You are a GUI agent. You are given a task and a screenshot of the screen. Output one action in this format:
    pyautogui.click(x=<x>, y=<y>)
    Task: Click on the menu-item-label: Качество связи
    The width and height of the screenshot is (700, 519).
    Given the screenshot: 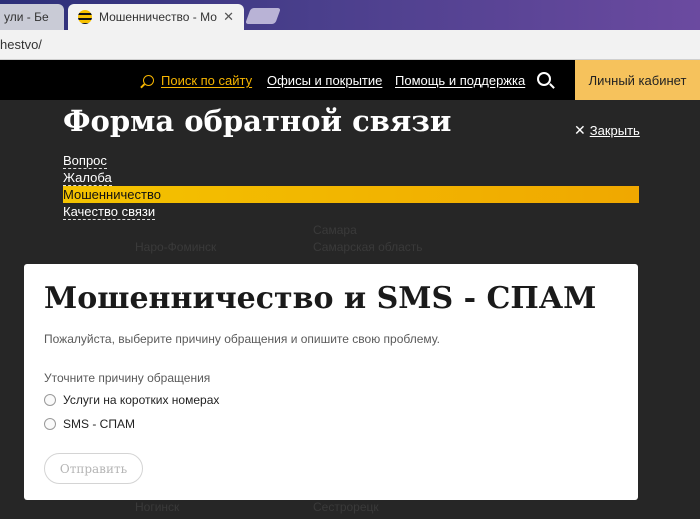 What is the action you would take?
    pyautogui.click(x=109, y=212)
    